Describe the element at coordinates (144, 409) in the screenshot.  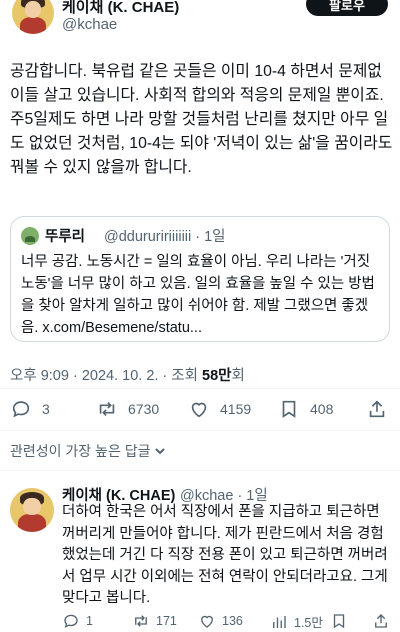
I see `repost-count: 6730` at that location.